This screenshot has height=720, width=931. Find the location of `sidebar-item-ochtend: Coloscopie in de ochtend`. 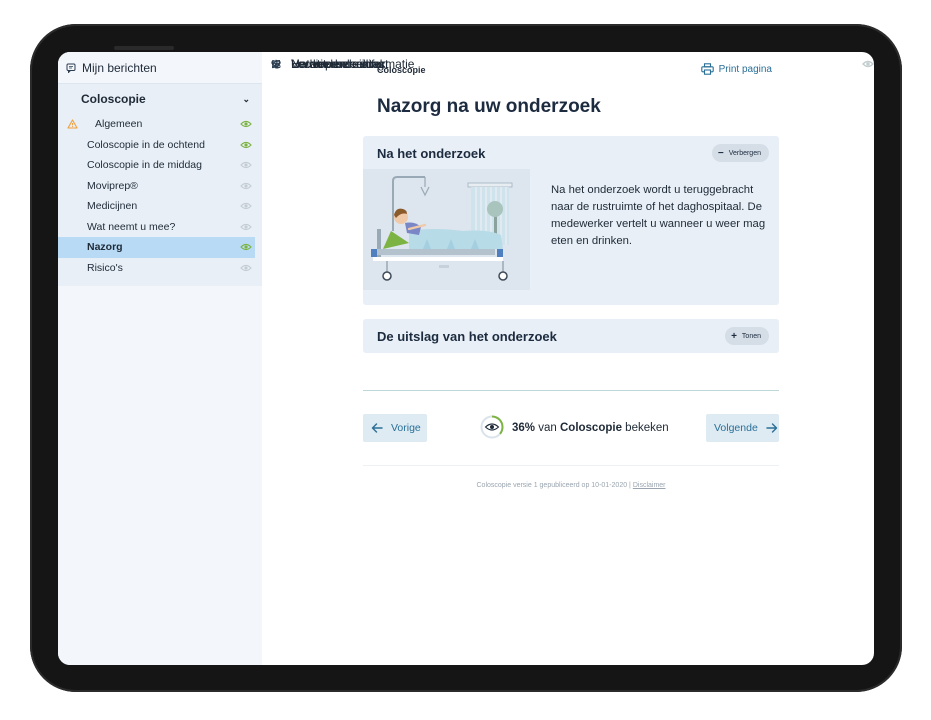

sidebar-item-ochtend: Coloscopie in de ochtend is located at coordinates (160, 145).